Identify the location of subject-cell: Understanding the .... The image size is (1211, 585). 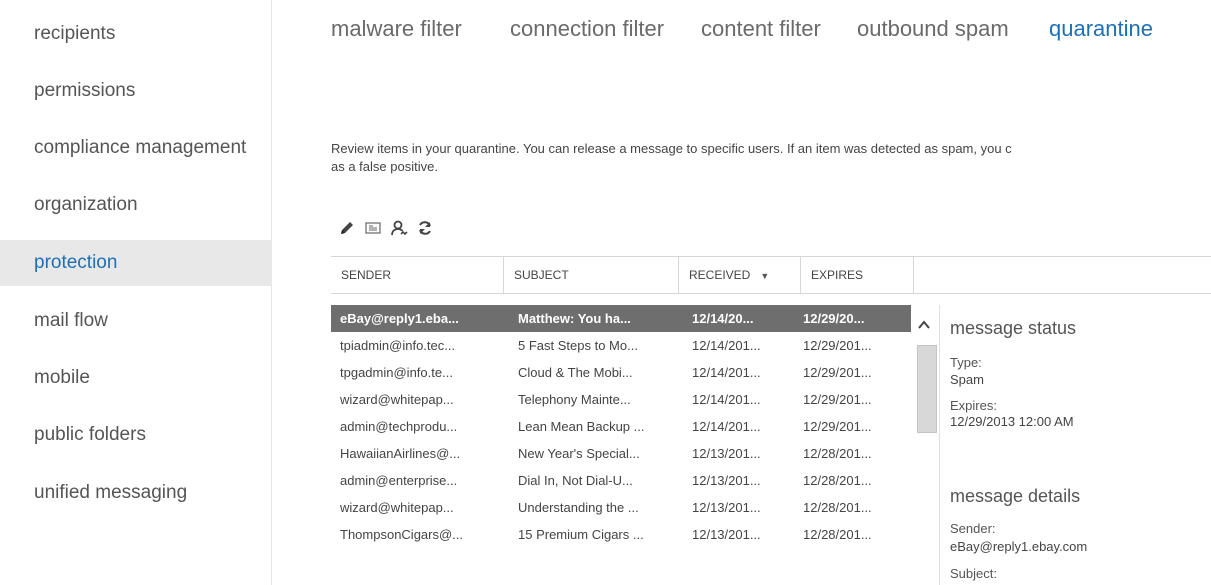
(578, 507).